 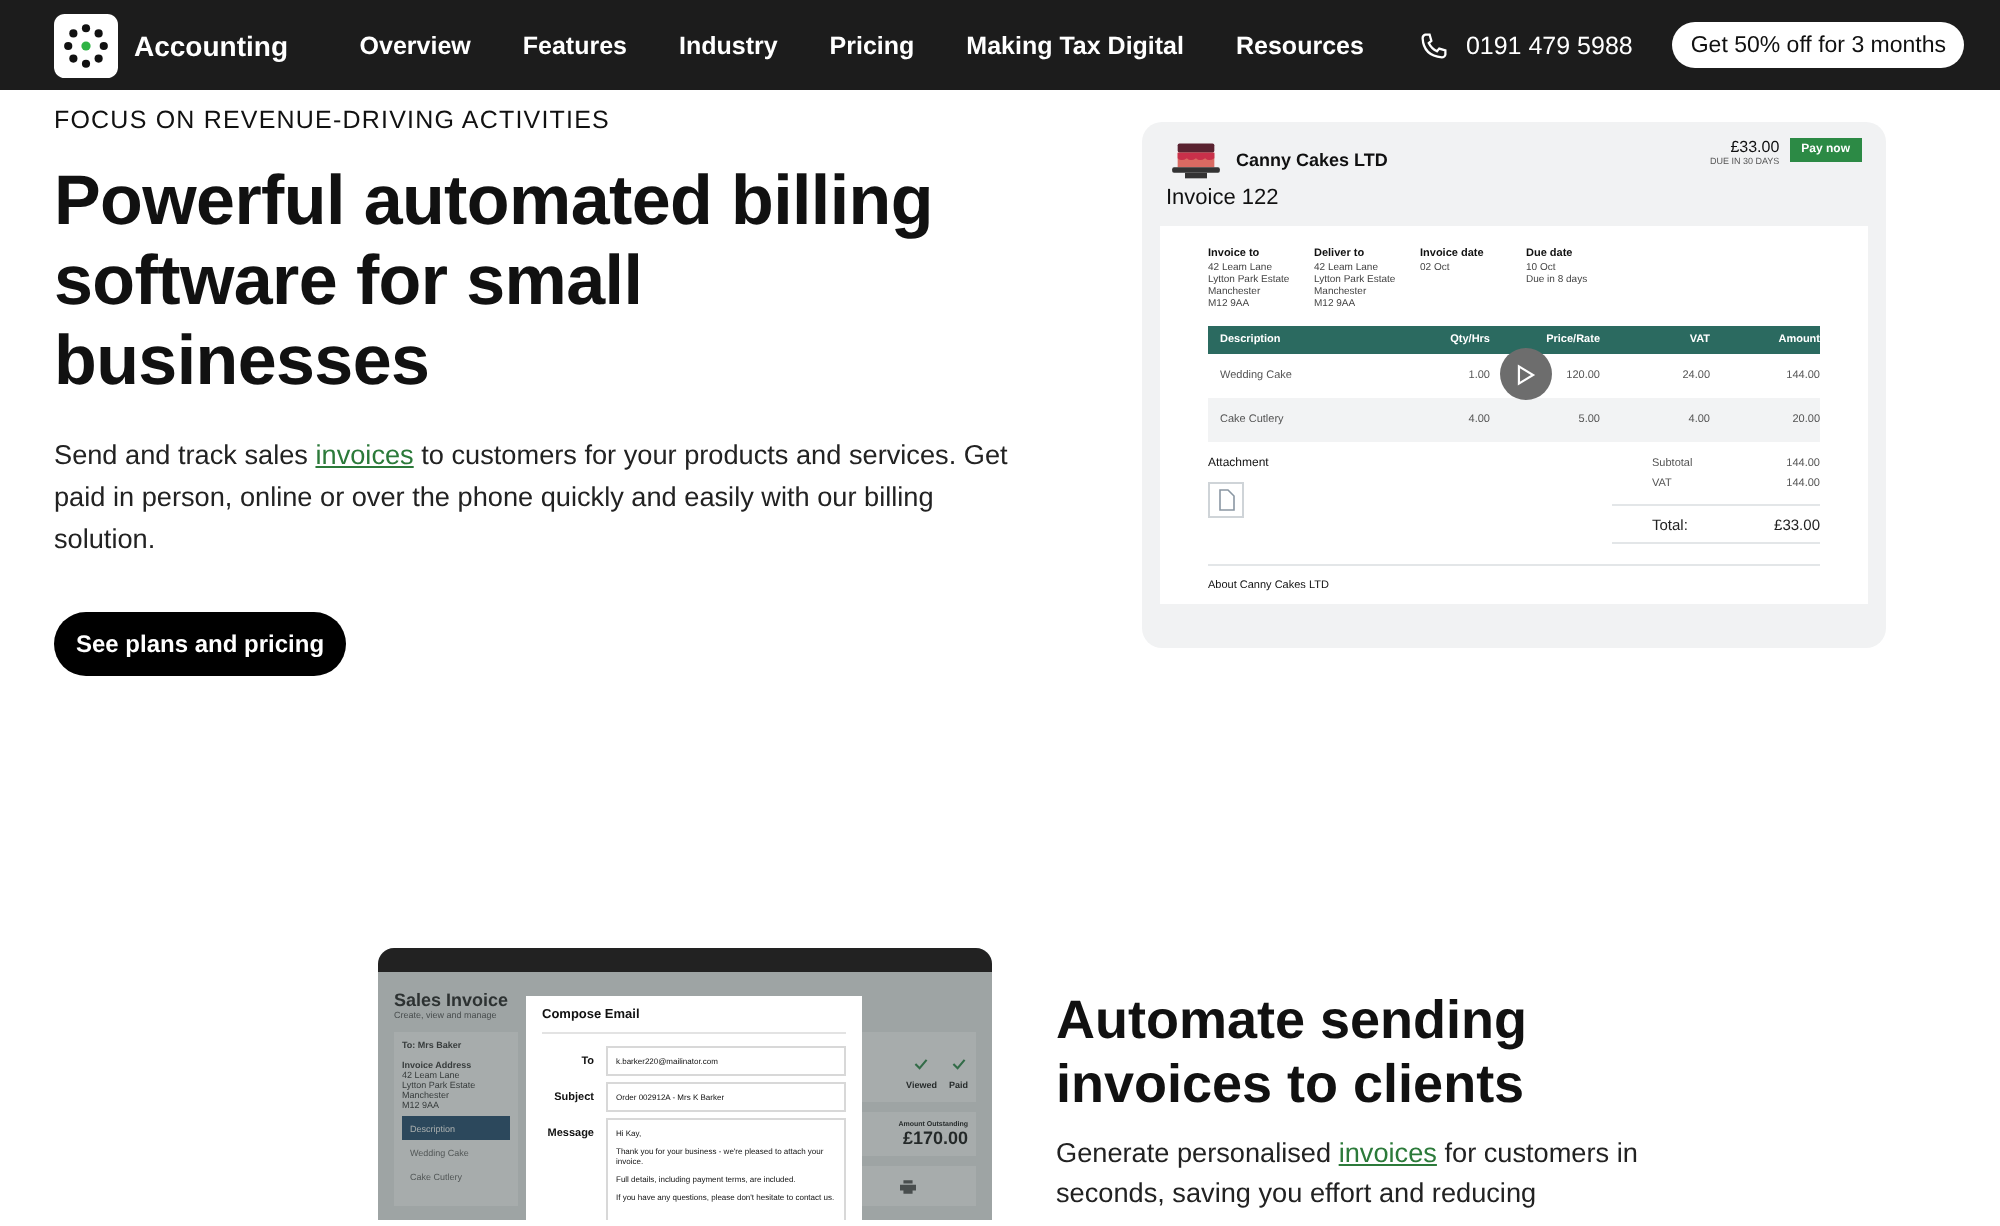 I want to click on nav-link: Features, so click(x=574, y=45).